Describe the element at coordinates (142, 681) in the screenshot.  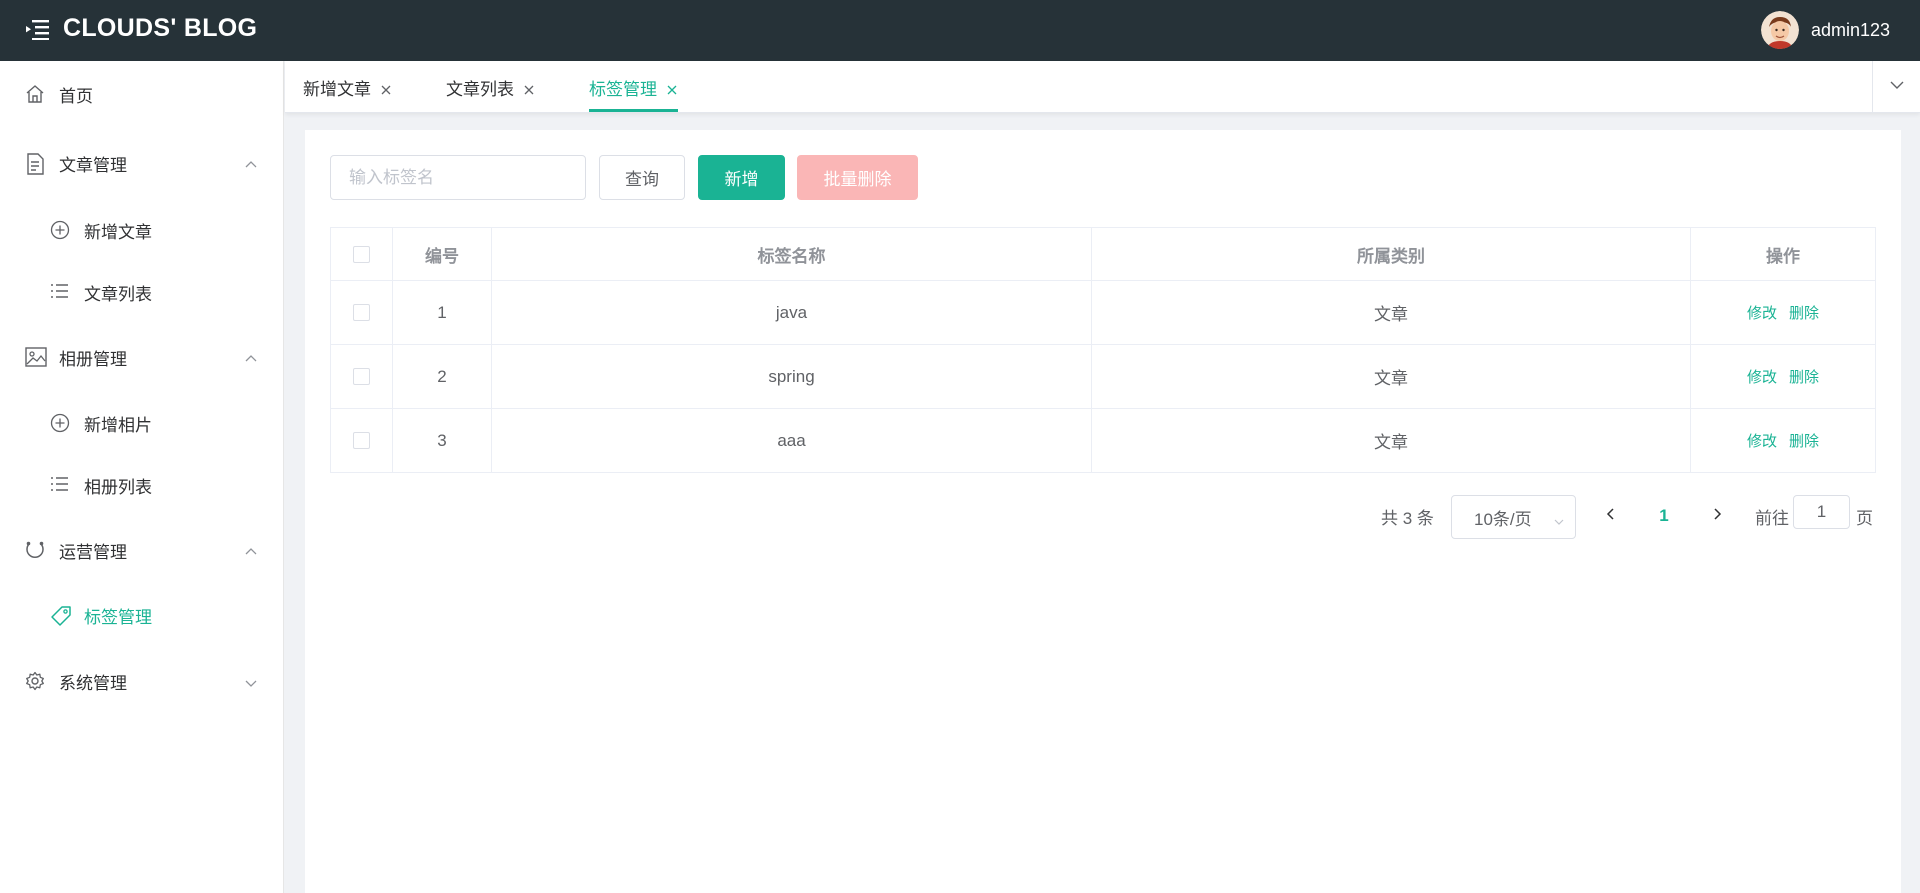
I see `sidebar-item-system-management: 系统管理` at that location.